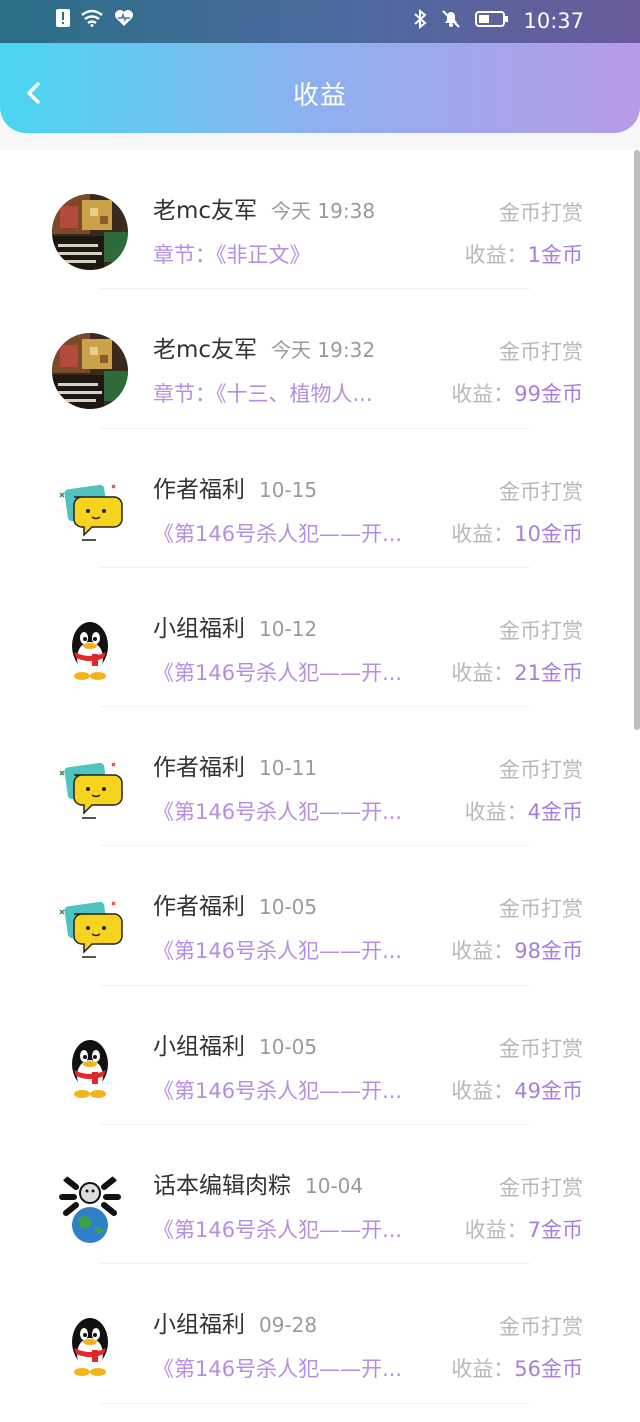  I want to click on timestamp: 10-12, so click(288, 628).